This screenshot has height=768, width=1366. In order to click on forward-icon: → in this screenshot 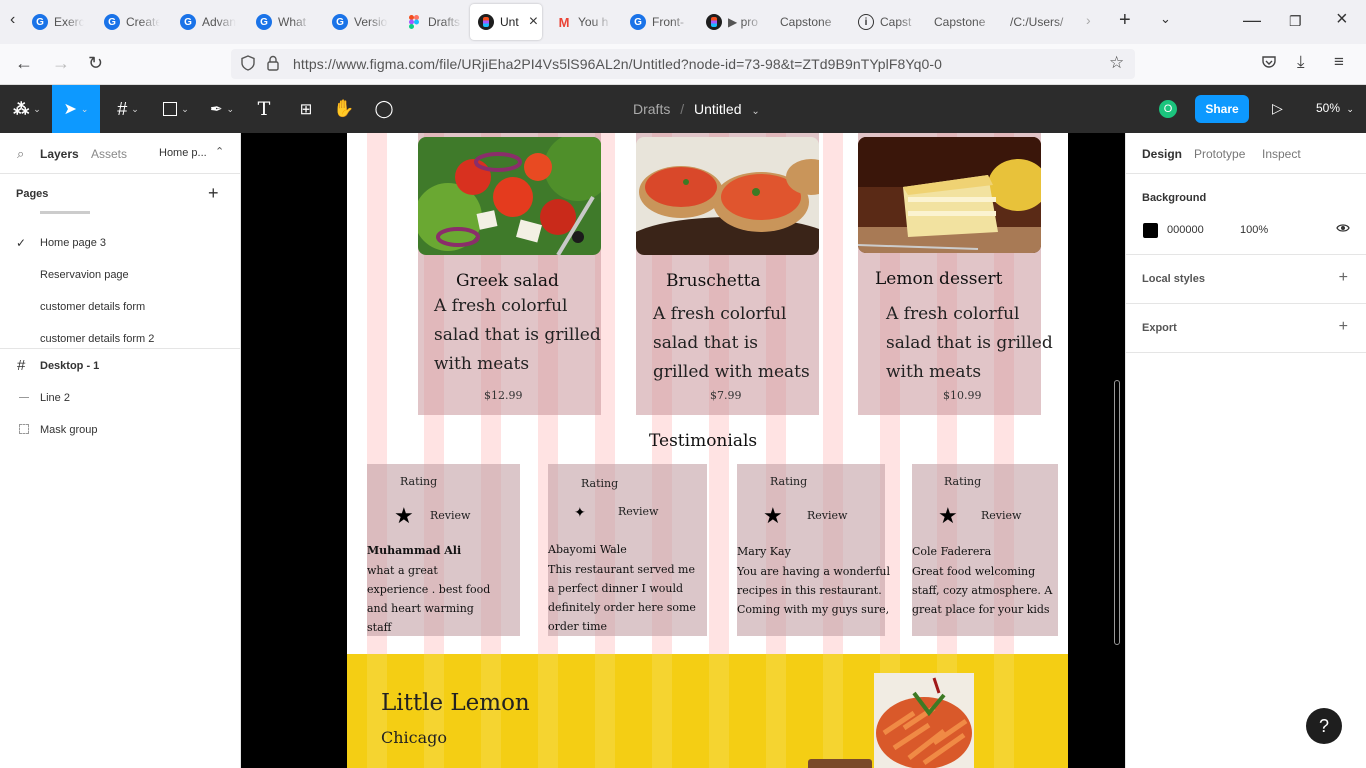, I will do `click(61, 63)`.